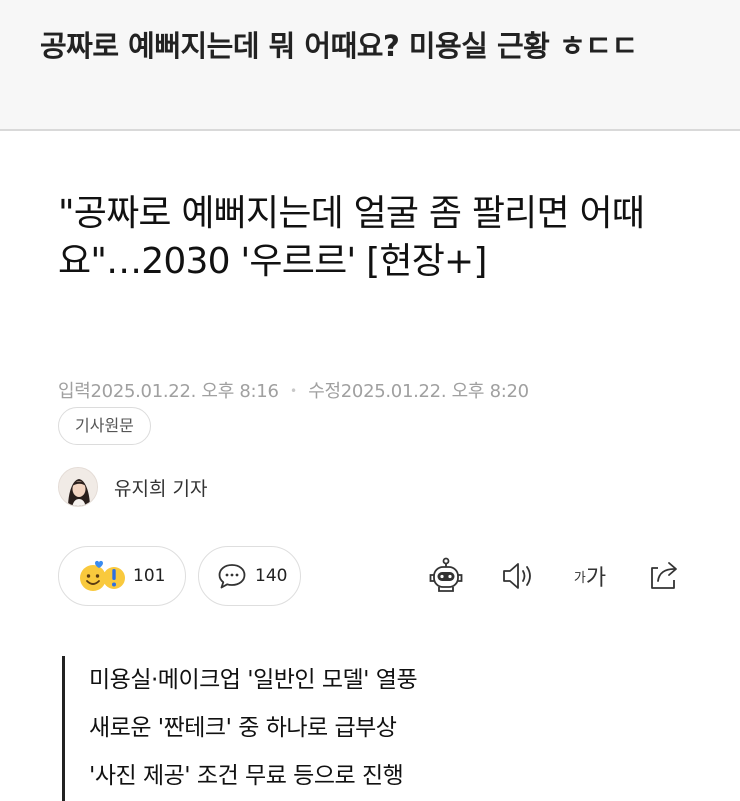  I want to click on share-button, so click(664, 576).